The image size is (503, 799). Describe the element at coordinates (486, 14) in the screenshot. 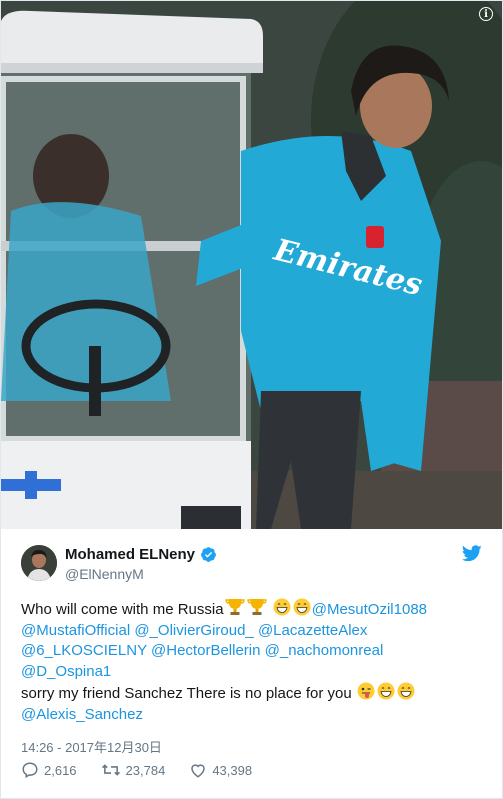

I see `info-icon: i` at that location.